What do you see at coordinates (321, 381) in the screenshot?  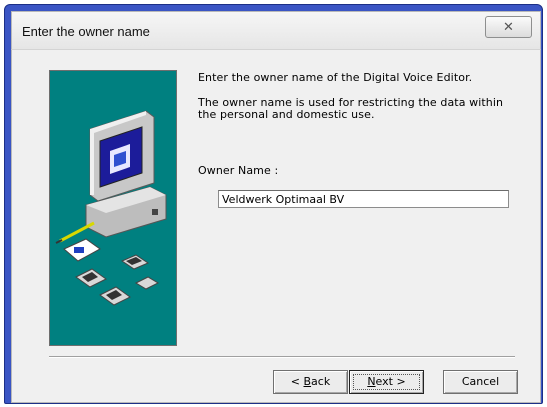 I see `back-button-label: ack` at bounding box center [321, 381].